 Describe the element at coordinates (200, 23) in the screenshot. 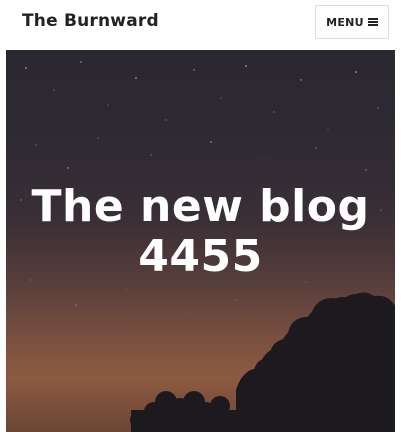

I see `site-header: The Burnward MENU` at that location.